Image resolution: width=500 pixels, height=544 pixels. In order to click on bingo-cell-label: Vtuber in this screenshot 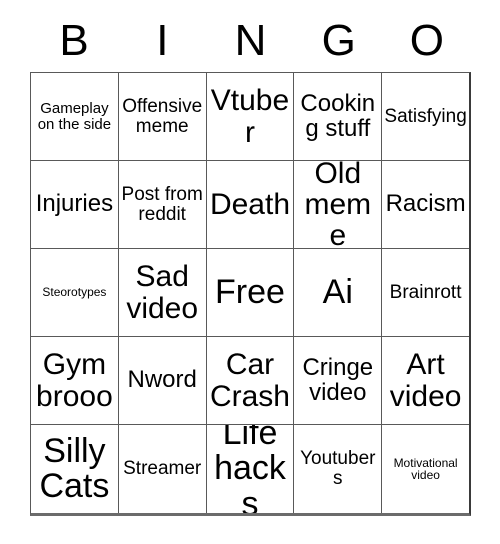, I will do `click(250, 116)`.